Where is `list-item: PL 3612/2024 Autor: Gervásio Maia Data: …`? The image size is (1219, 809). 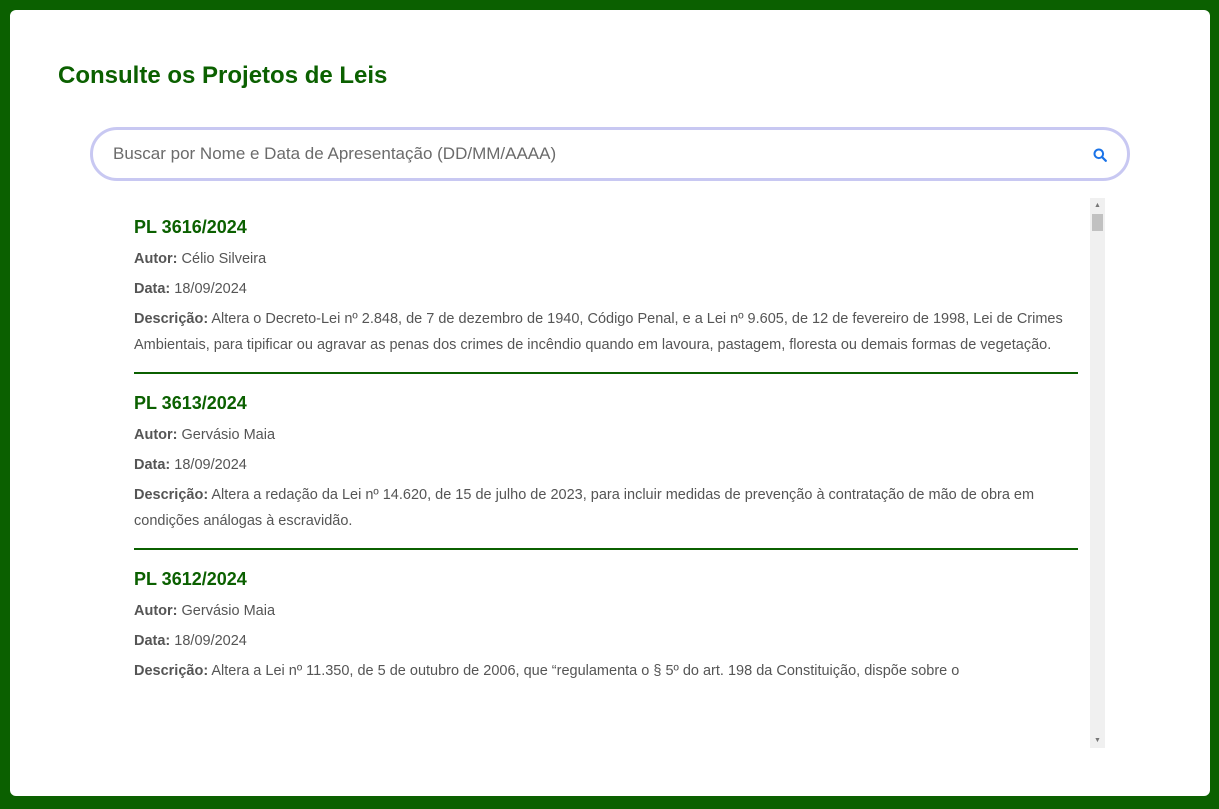
list-item: PL 3612/2024 Autor: Gervásio Maia Data: … is located at coordinates (606, 624).